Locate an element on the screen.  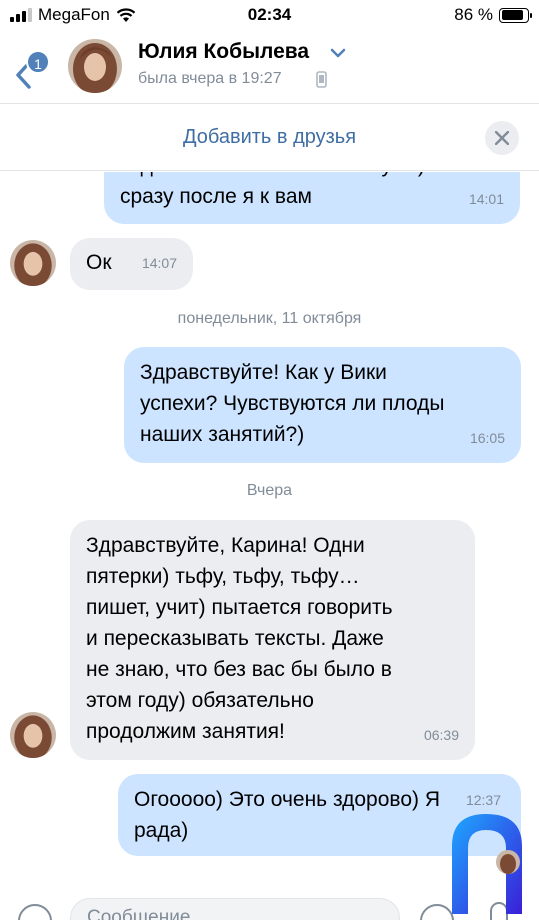
battery-fill is located at coordinates (512, 15).